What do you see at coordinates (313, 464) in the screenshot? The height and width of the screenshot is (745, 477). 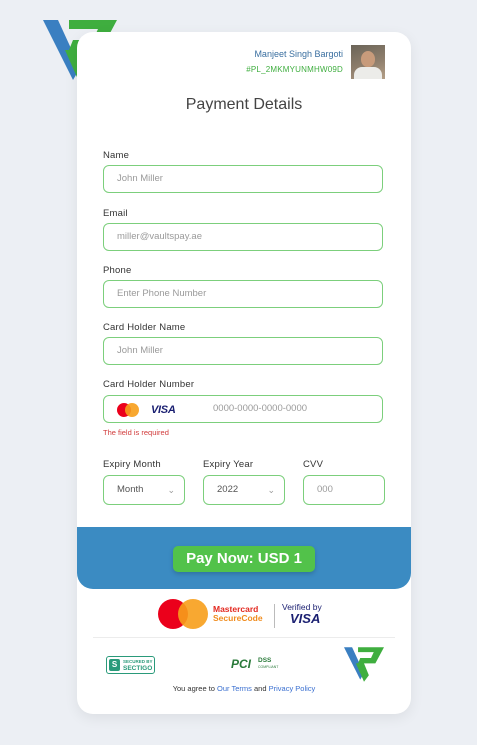 I see `cvv-label: CVV` at bounding box center [313, 464].